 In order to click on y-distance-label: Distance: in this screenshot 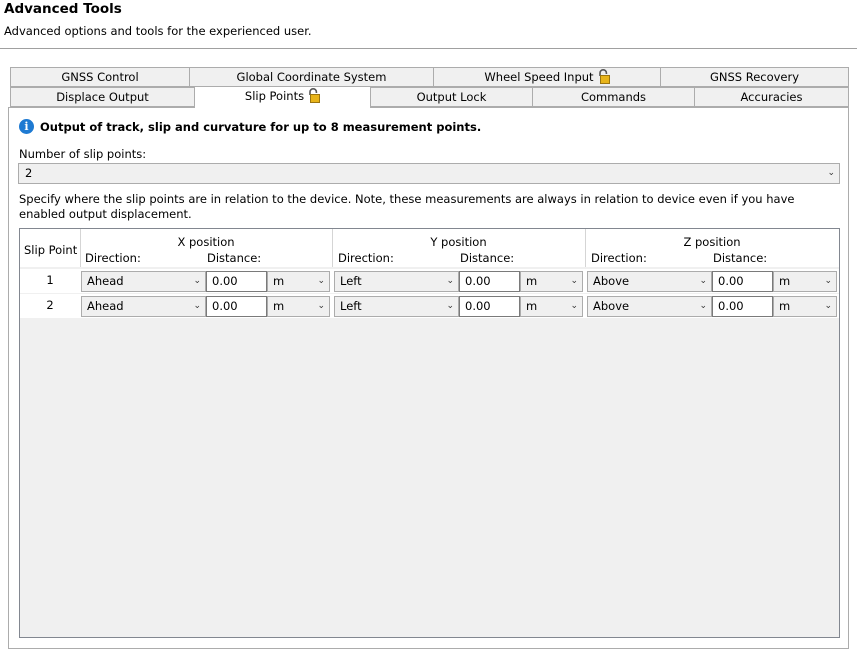, I will do `click(487, 258)`.